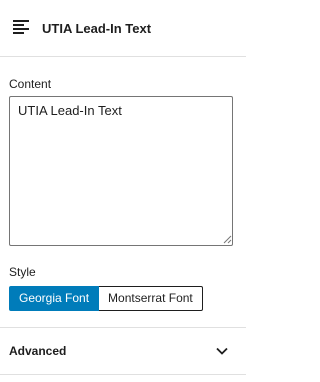  Describe the element at coordinates (222, 351) in the screenshot. I see `chevron-down-icon` at that location.